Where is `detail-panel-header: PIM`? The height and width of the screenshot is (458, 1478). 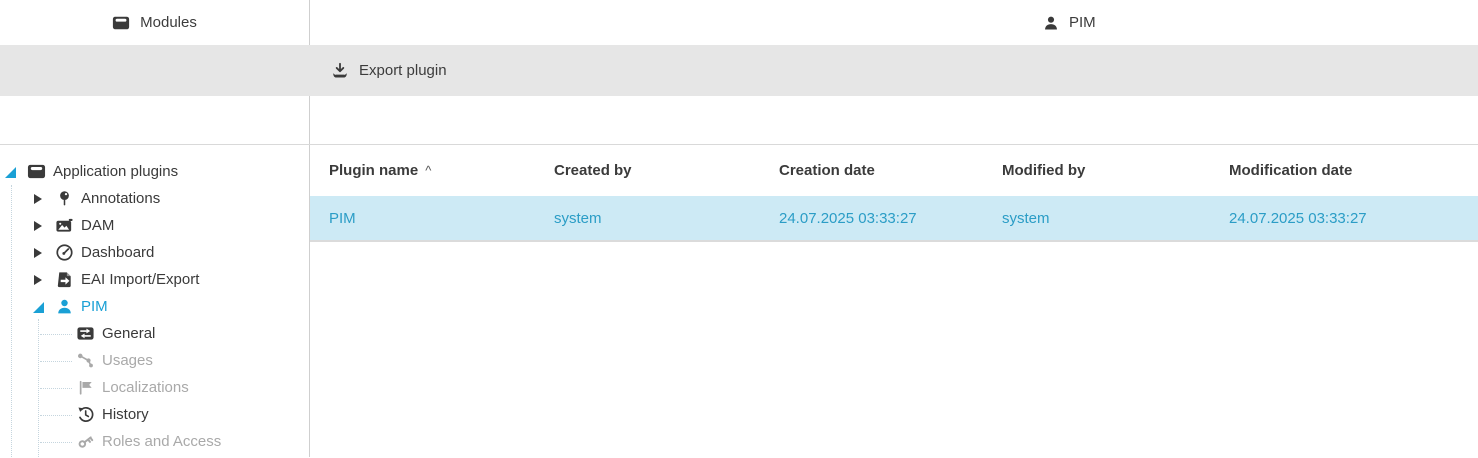 detail-panel-header: PIM is located at coordinates (894, 22).